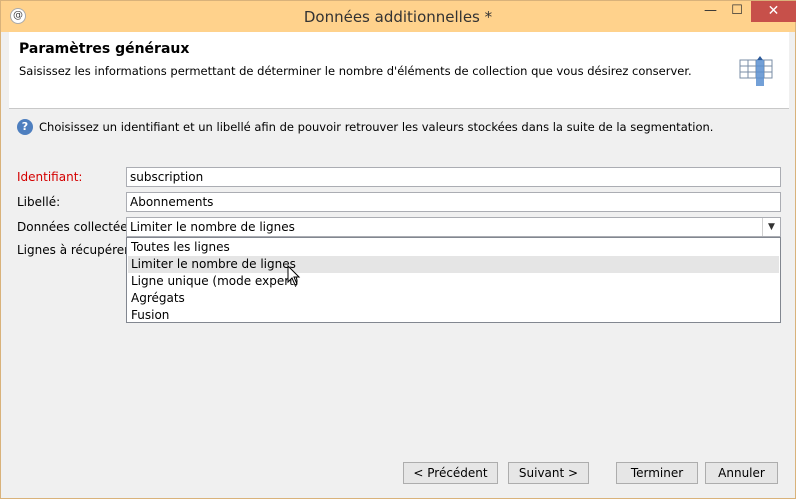  I want to click on identifiant-label: Identifiant:, so click(50, 177).